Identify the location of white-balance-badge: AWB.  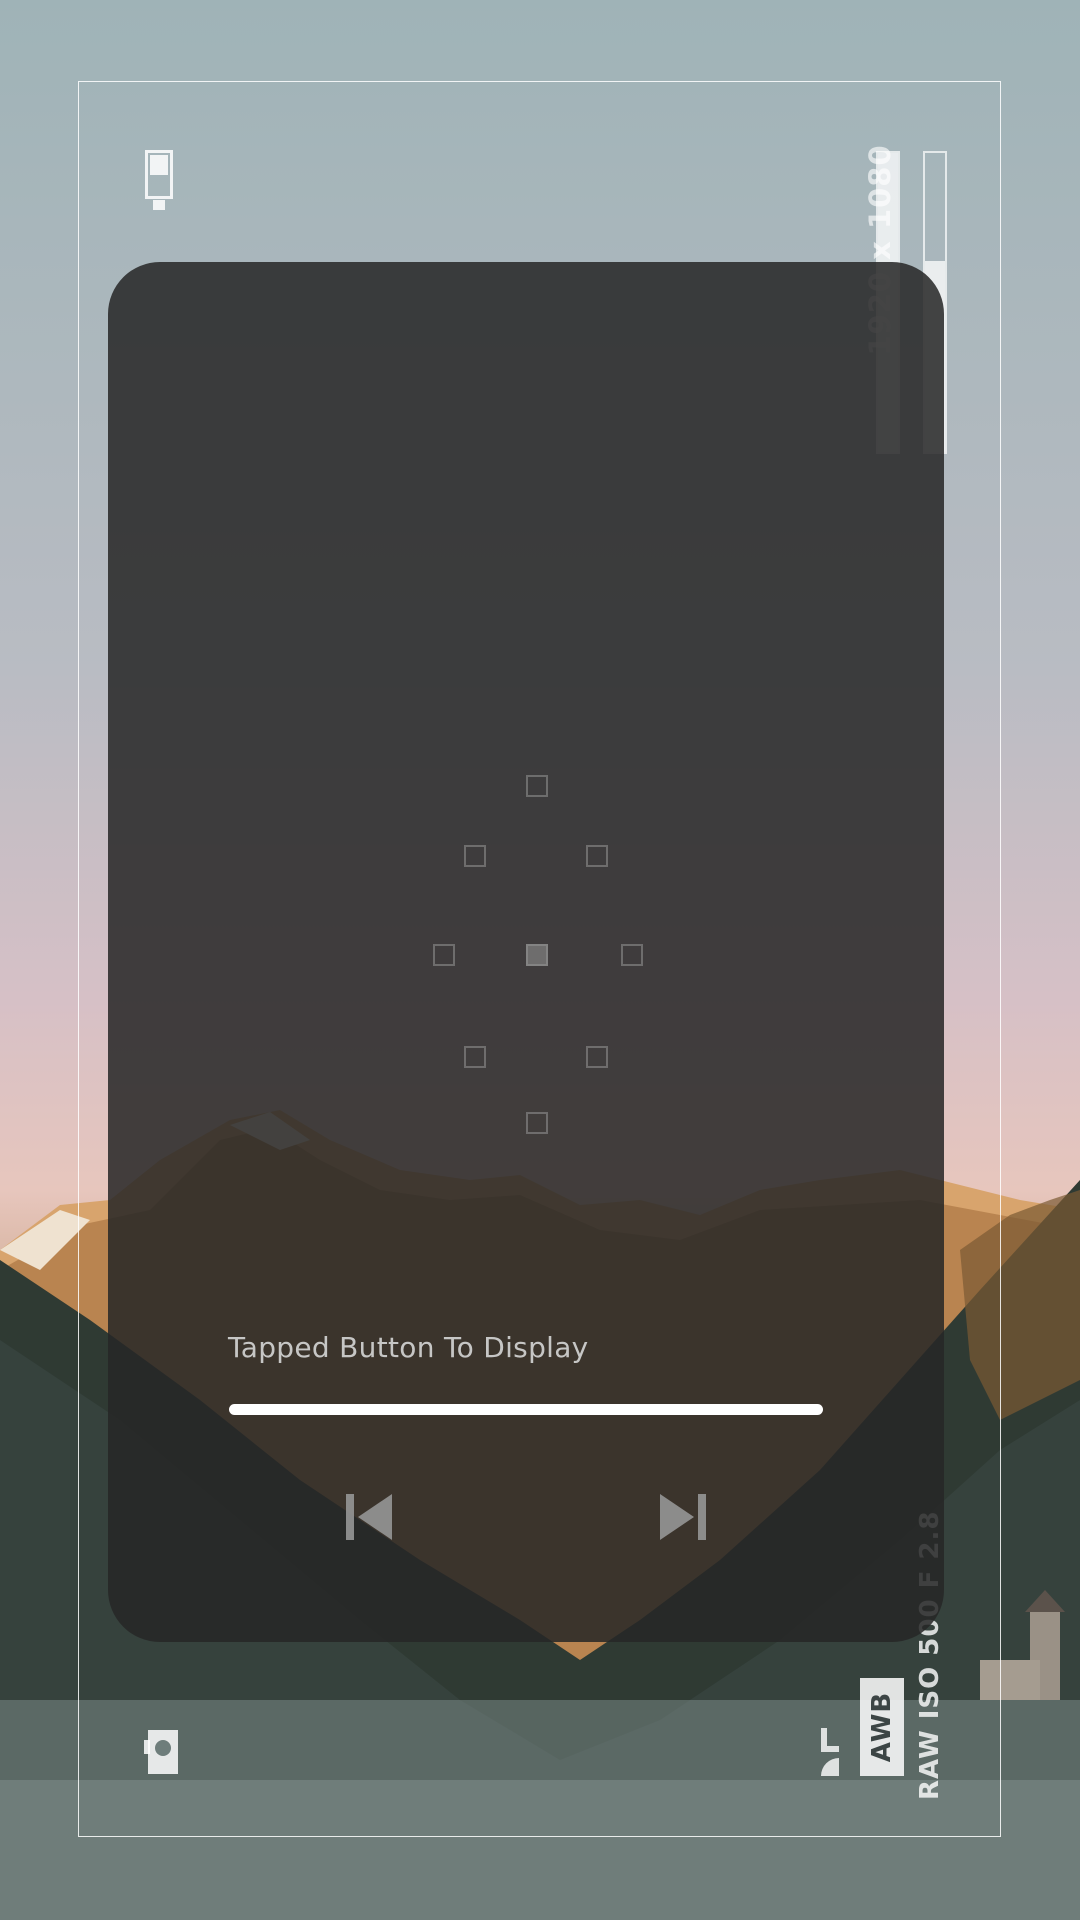
(882, 1727).